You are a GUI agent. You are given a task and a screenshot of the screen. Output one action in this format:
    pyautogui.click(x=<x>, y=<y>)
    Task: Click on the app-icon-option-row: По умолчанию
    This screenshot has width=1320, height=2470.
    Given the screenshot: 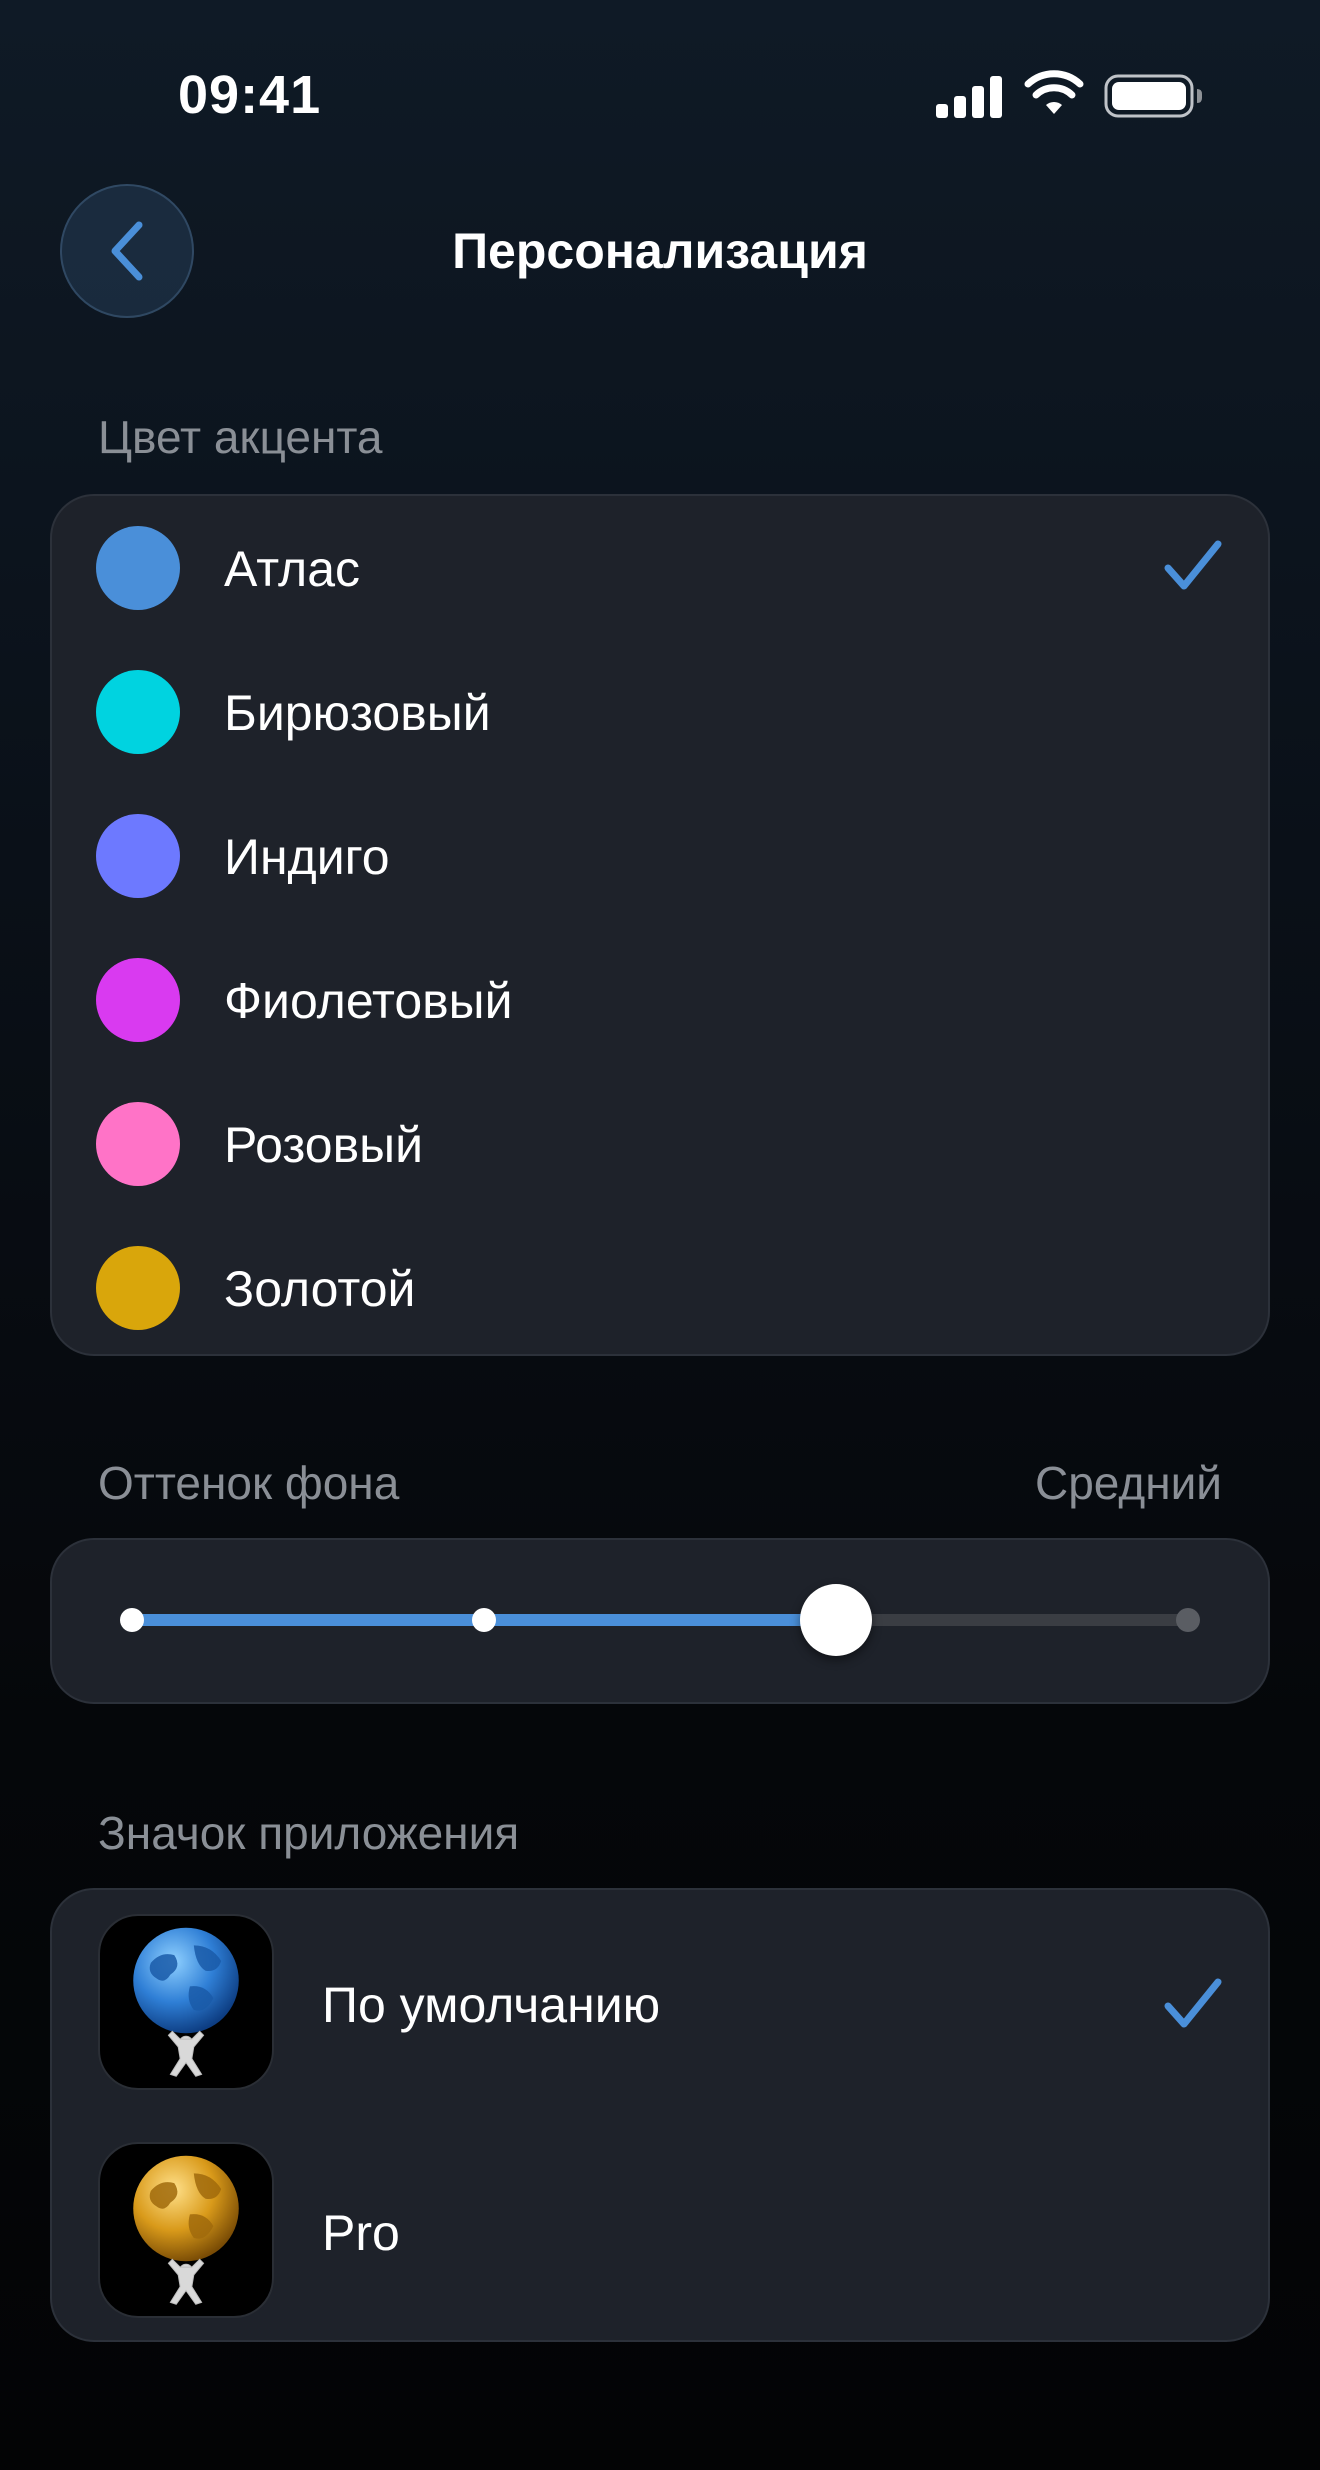 What is the action you would take?
    pyautogui.click(x=660, y=2004)
    